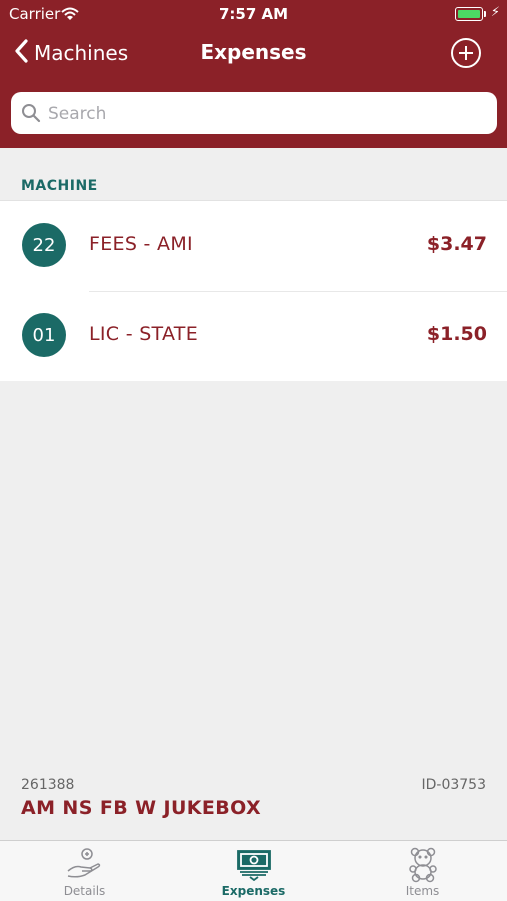 This screenshot has width=507, height=901. I want to click on machine-name: AM NS FB W JUKEBOX, so click(141, 808).